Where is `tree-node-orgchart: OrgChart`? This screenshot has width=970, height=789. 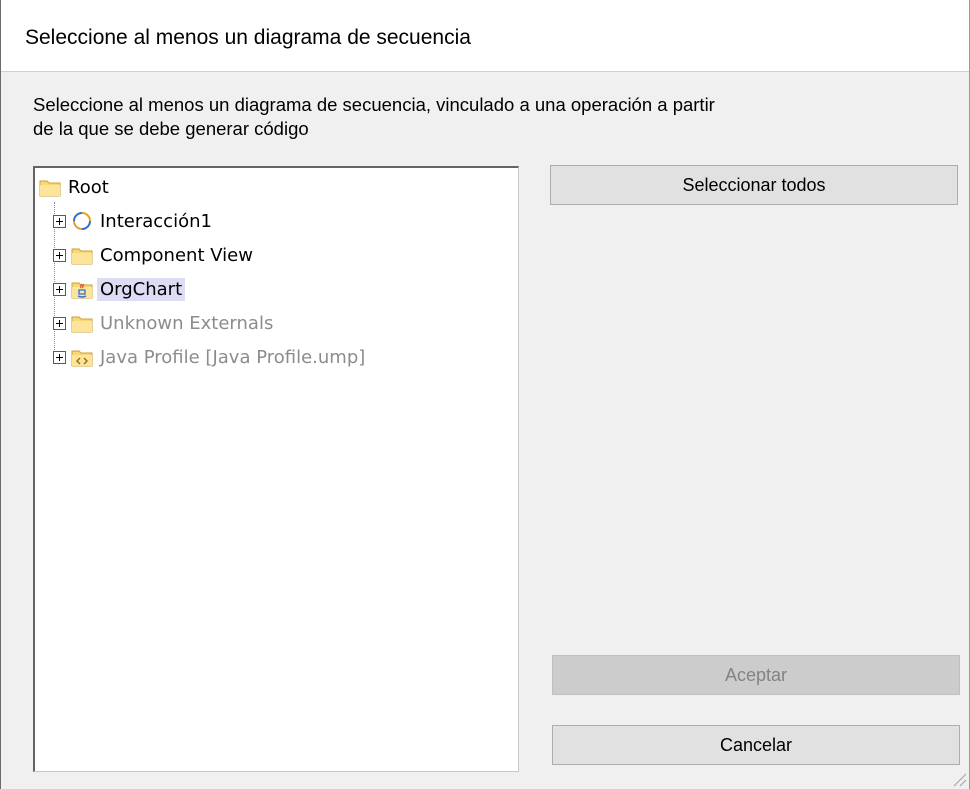
tree-node-orgchart: OrgChart is located at coordinates (119, 289).